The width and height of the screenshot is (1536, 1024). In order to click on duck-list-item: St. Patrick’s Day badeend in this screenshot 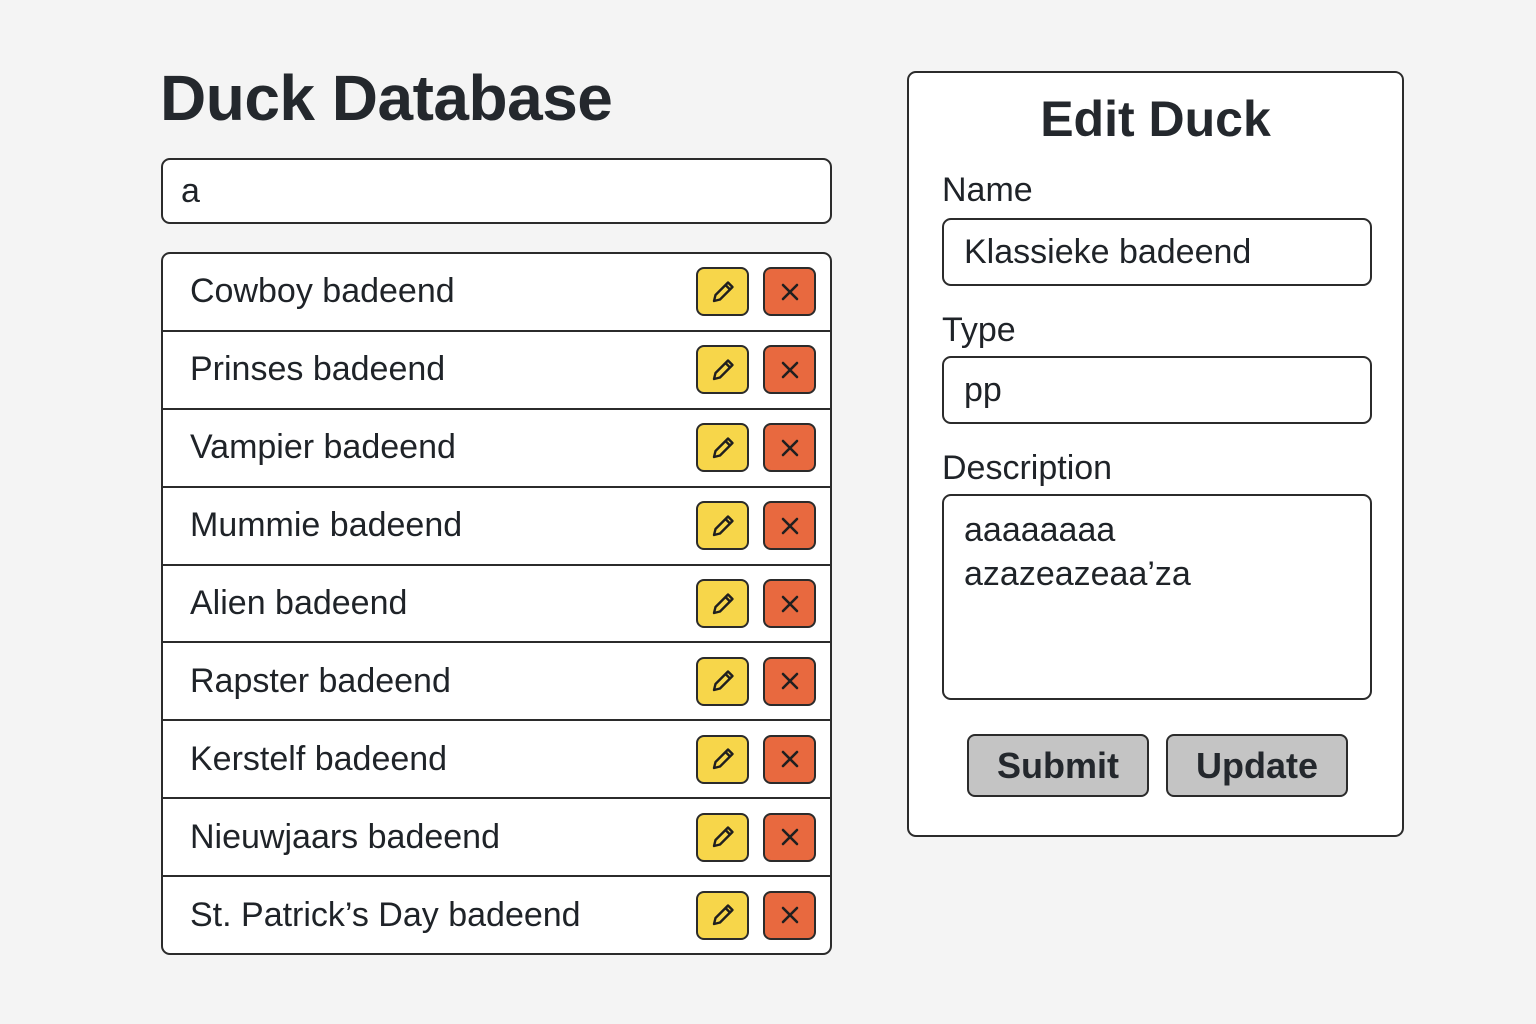, I will do `click(496, 915)`.